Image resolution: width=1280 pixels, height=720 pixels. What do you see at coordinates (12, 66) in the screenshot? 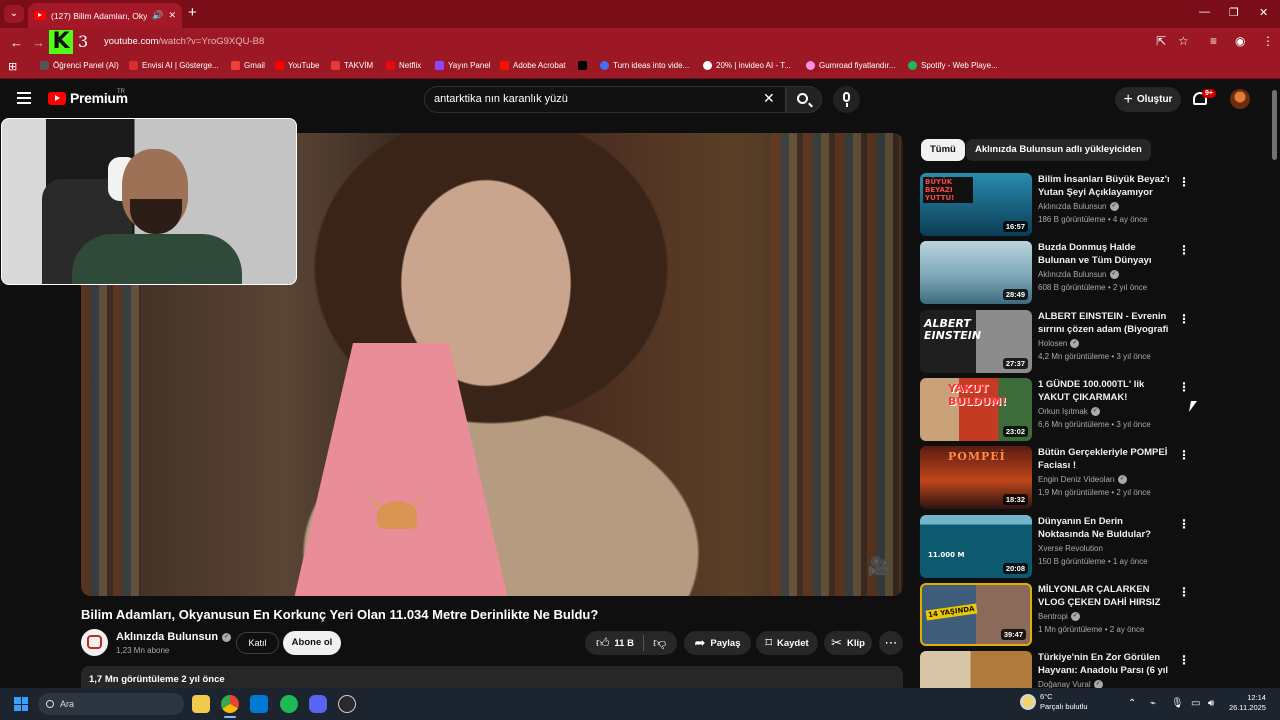
I see `apps-grid-icon: ⊞` at bounding box center [12, 66].